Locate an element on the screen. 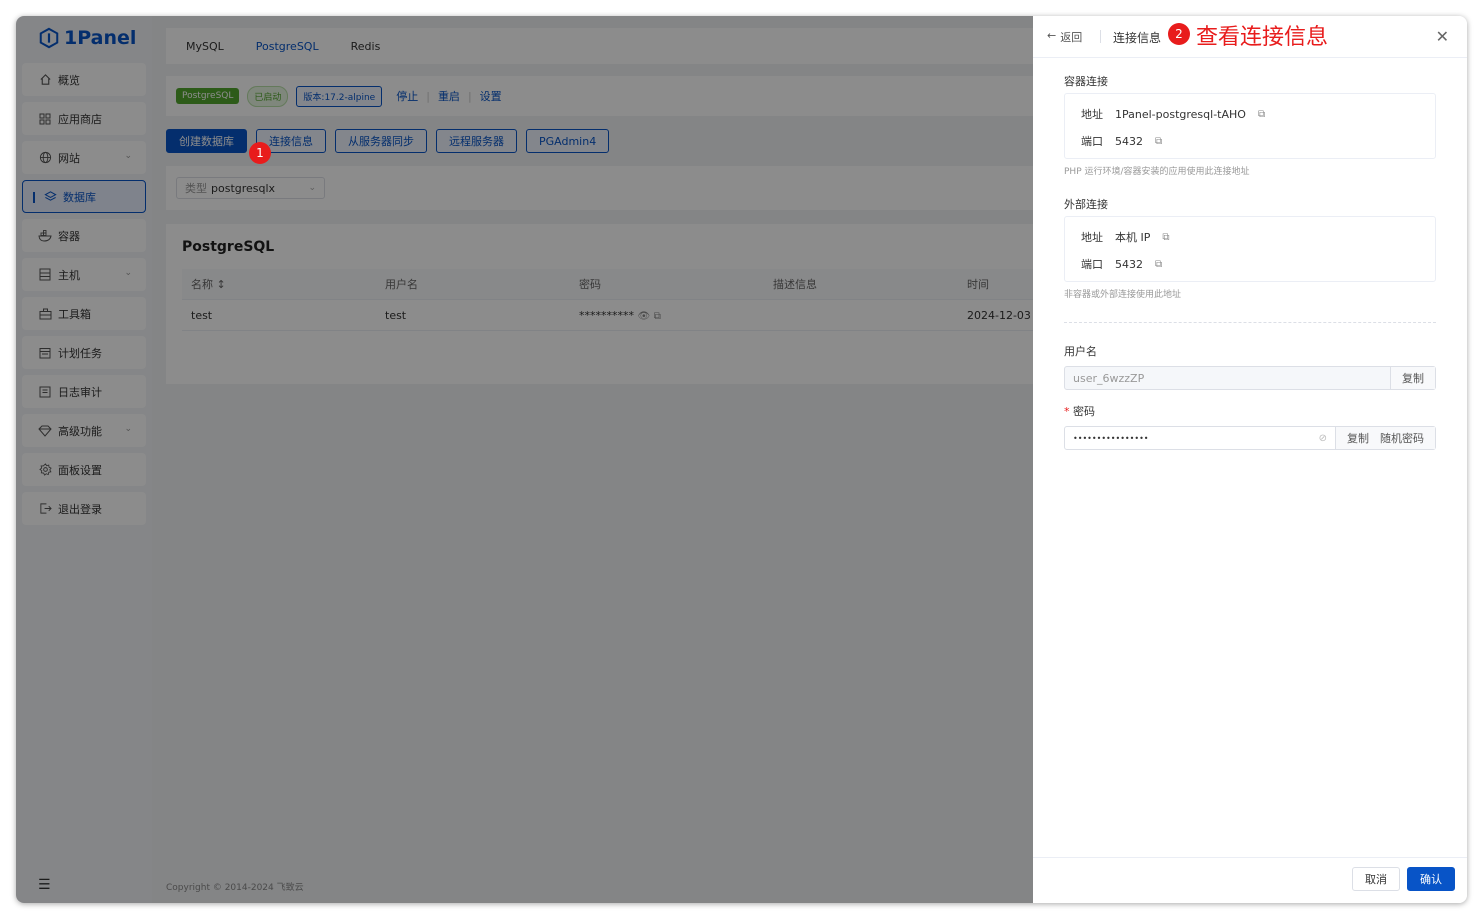  back-label: 返回 is located at coordinates (1071, 37).